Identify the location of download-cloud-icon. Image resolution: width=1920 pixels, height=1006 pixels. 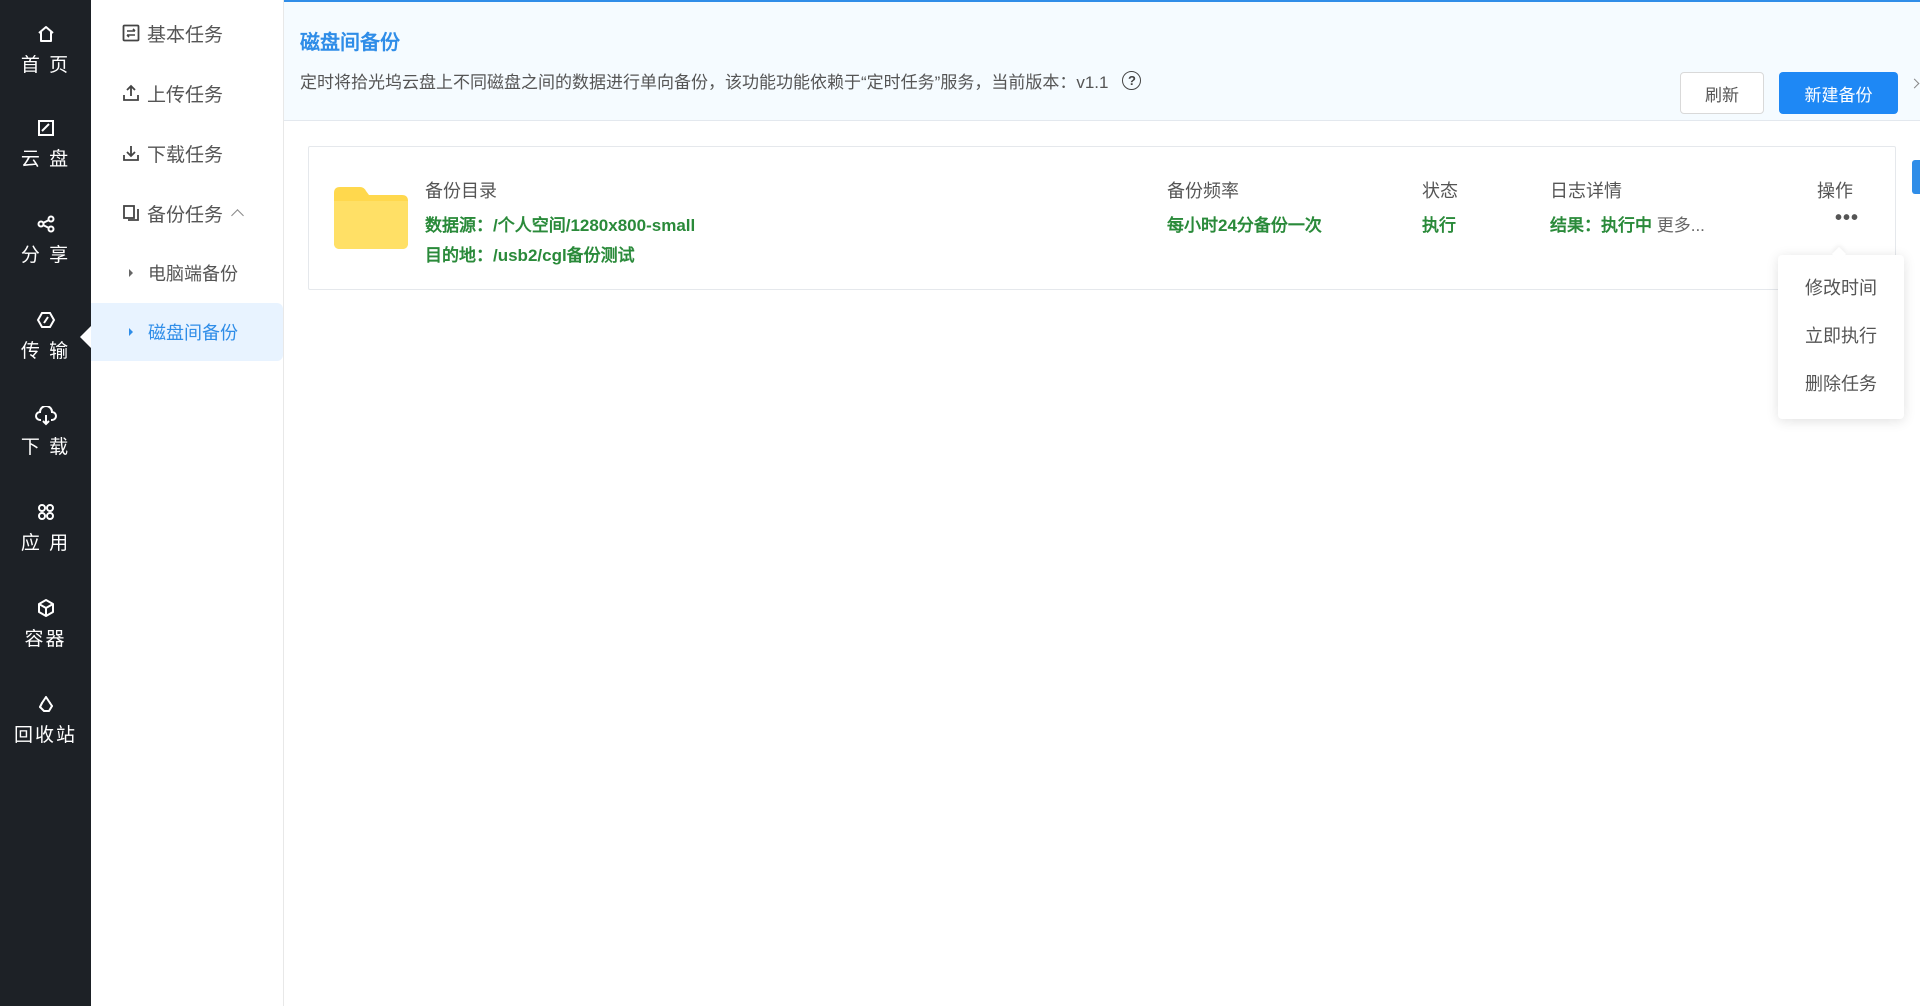
(45, 416).